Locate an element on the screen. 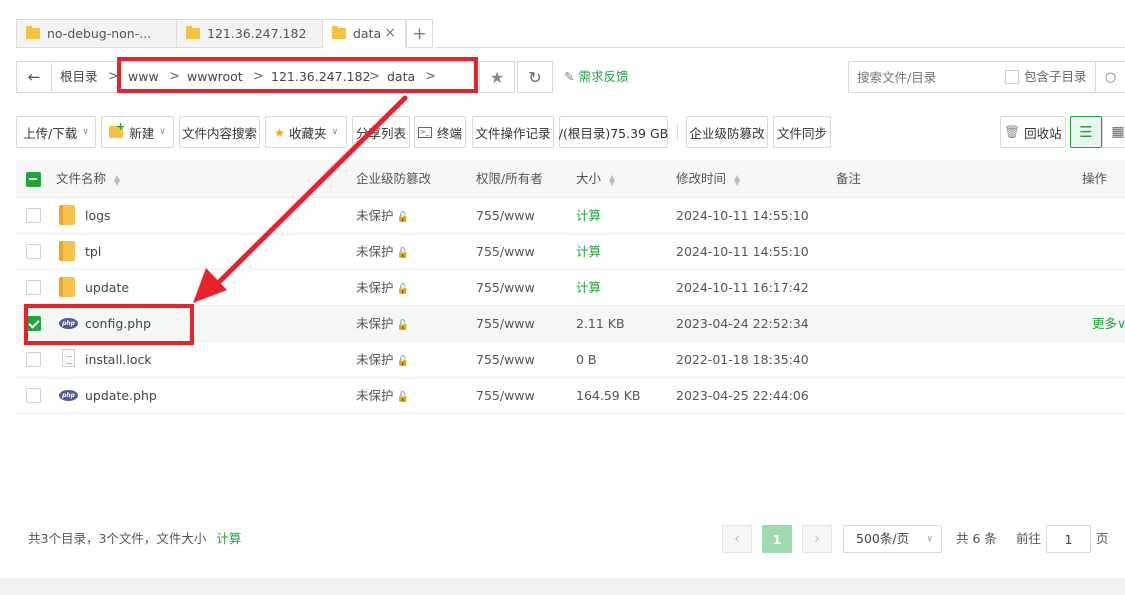 The image size is (1125, 595). subdir-option: 包含子目录 is located at coordinates (1046, 77).